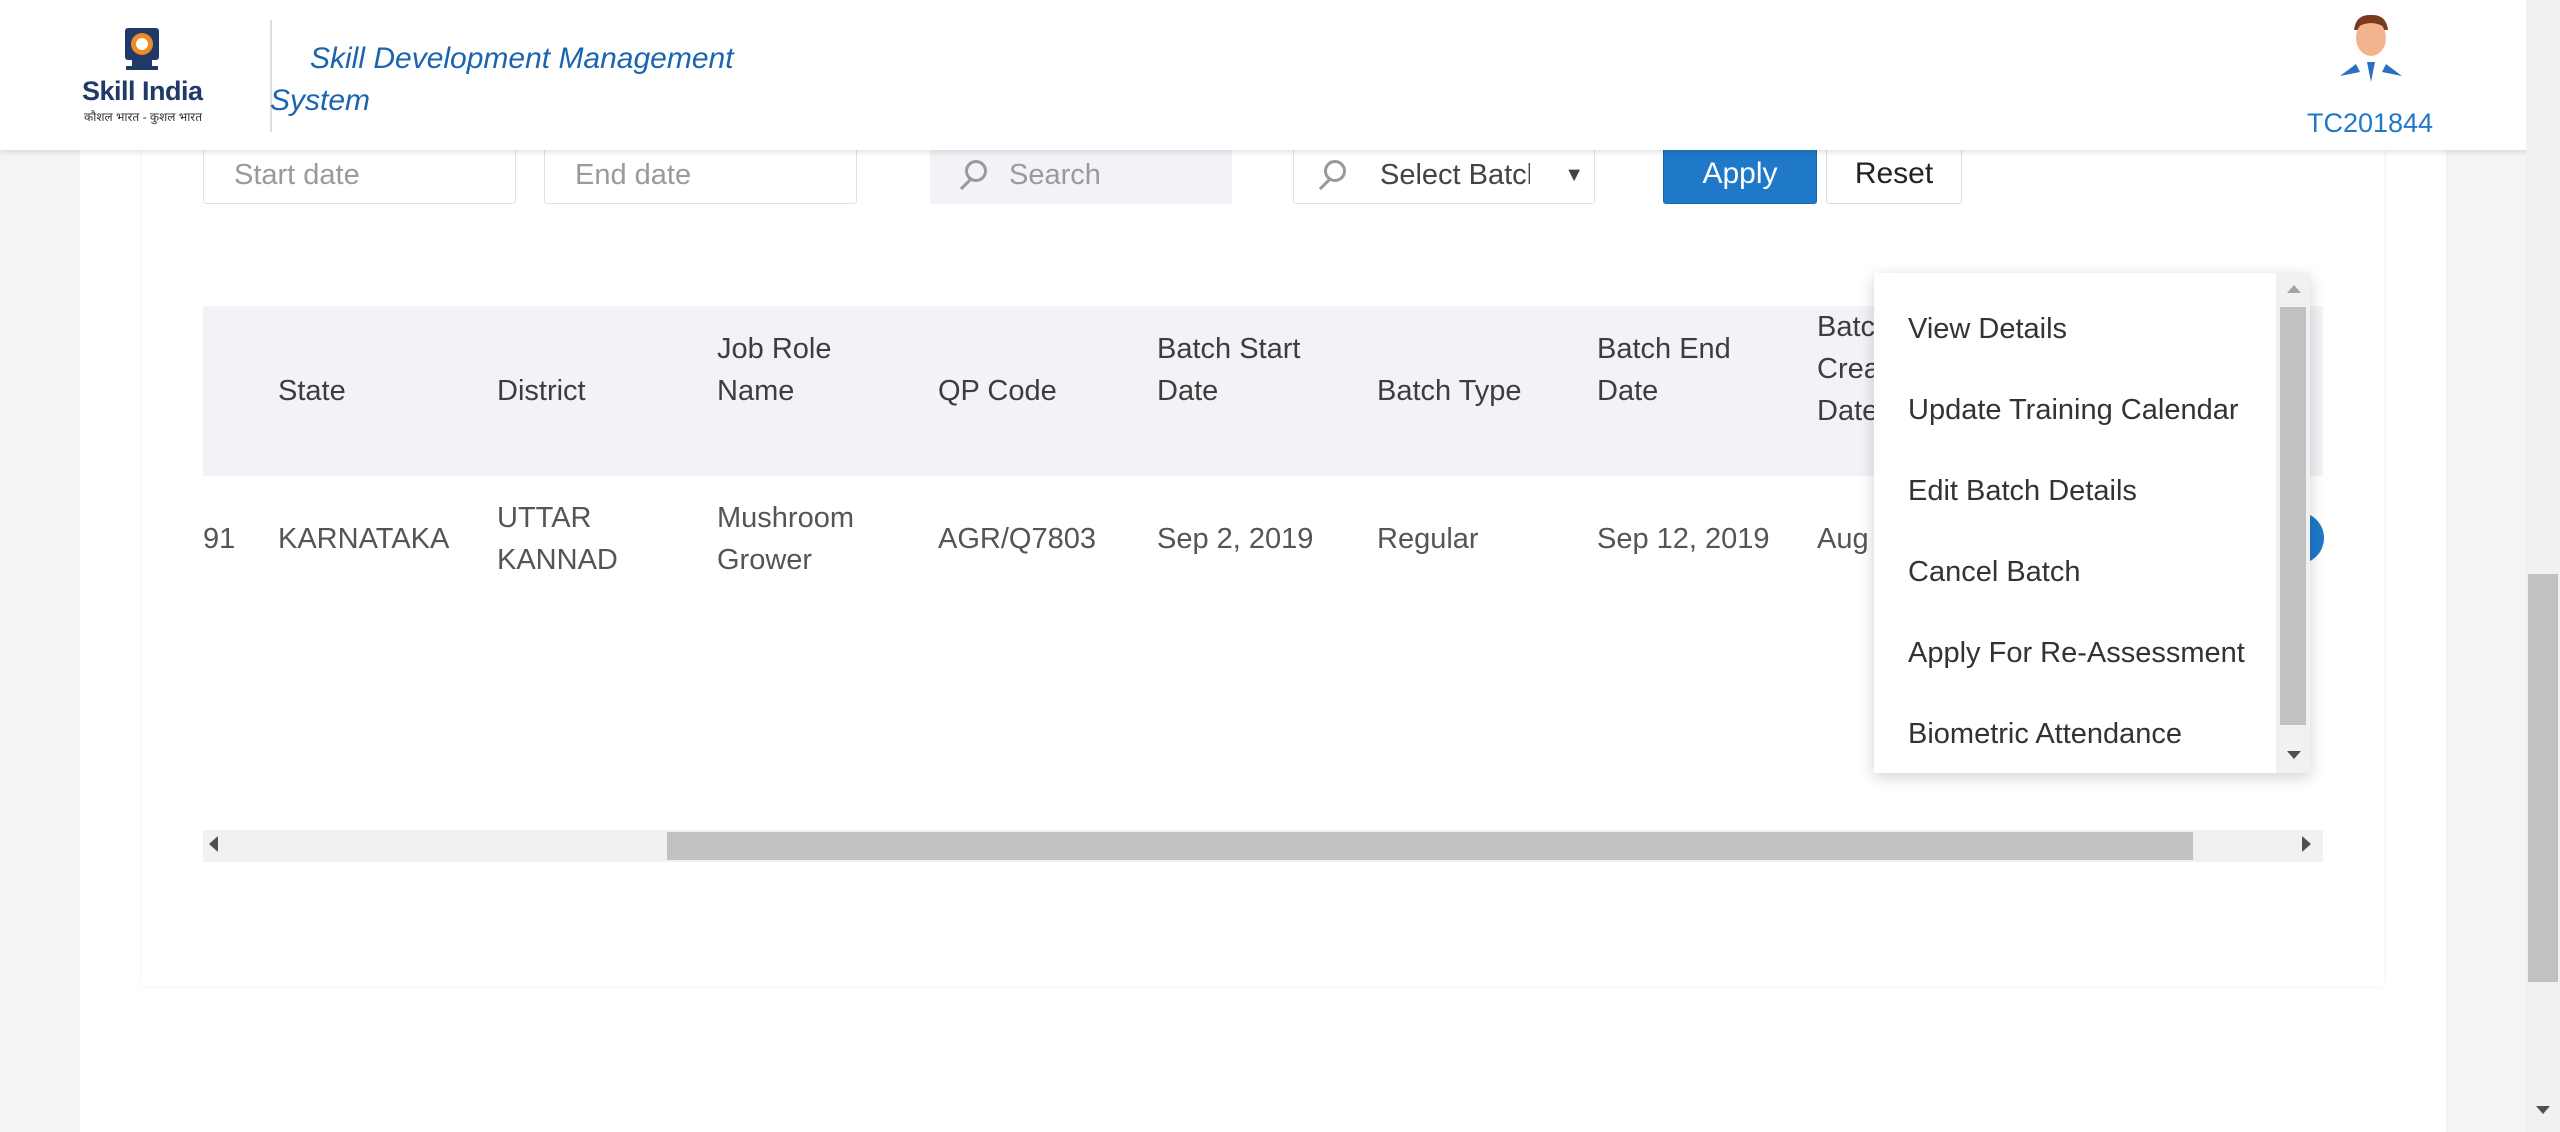 This screenshot has height=1132, width=2560. Describe the element at coordinates (2293, 516) in the screenshot. I see `menu-scroll-thumb` at that location.